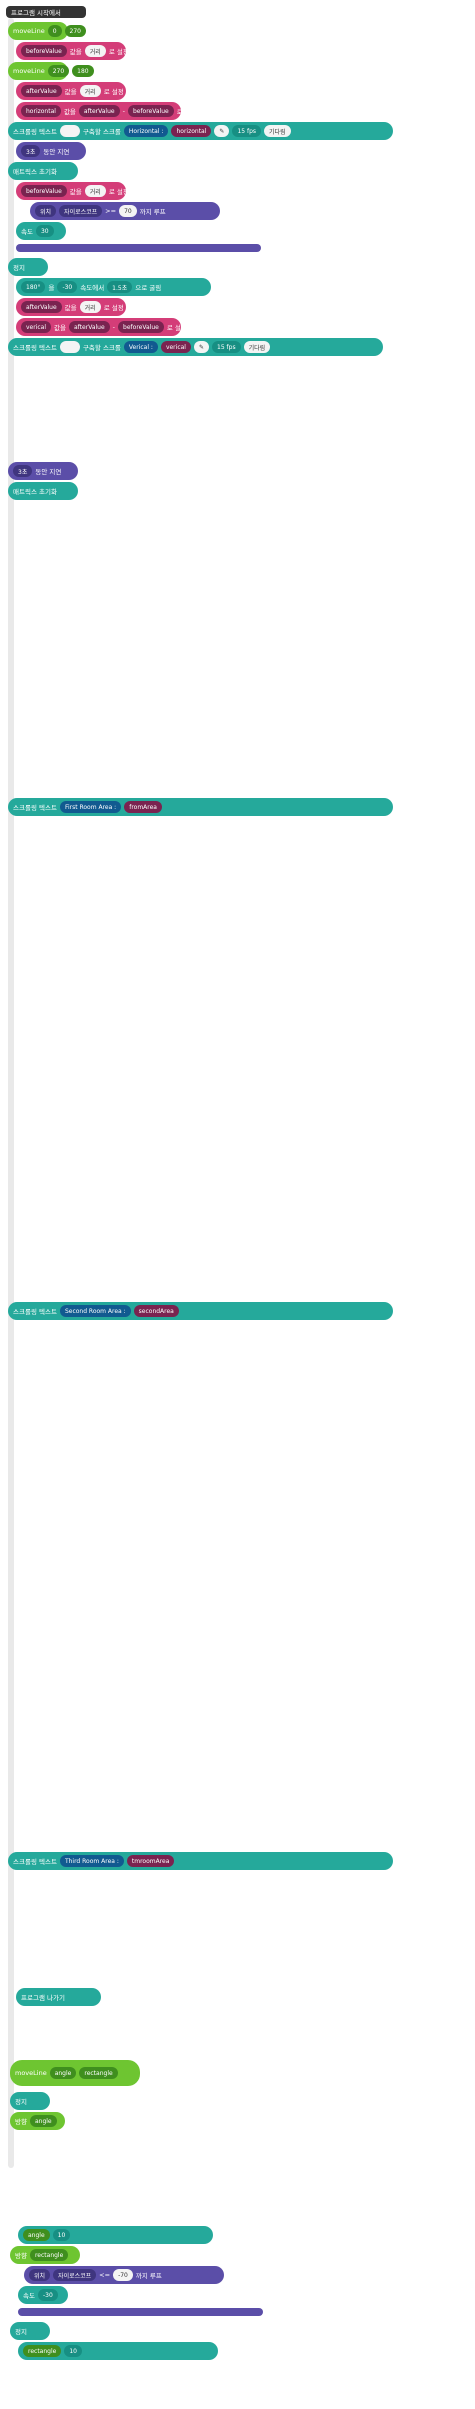  What do you see at coordinates (36, 327) in the screenshot?
I see `var-dropdown: verical` at bounding box center [36, 327].